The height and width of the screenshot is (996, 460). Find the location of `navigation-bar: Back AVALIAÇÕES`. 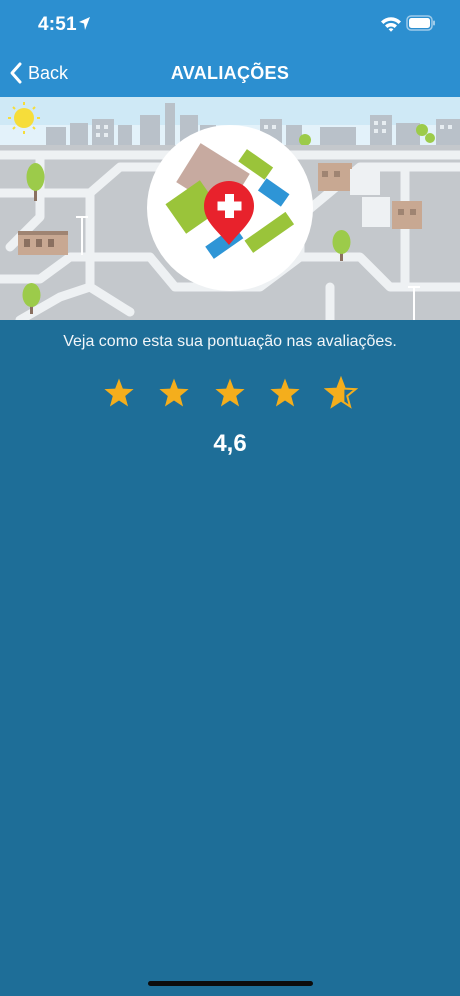

navigation-bar: Back AVALIAÇÕES is located at coordinates (230, 73).